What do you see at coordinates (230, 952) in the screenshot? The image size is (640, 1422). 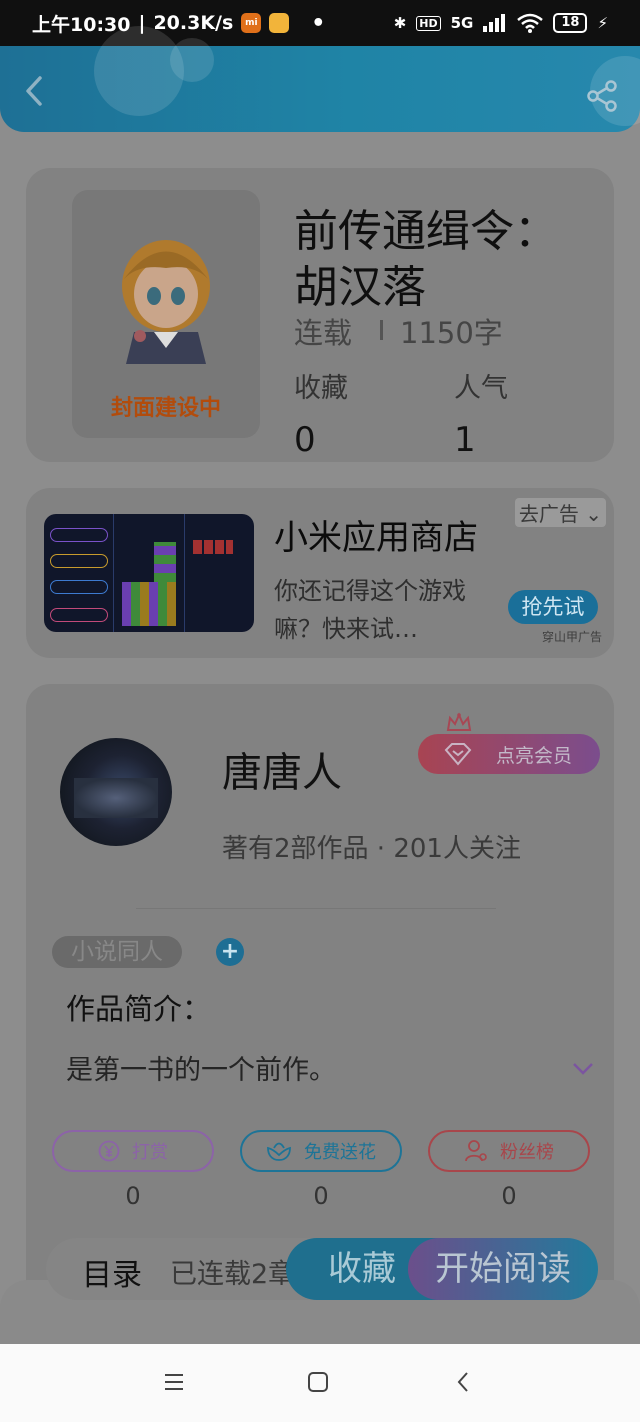 I see `add-tag-button: +` at bounding box center [230, 952].